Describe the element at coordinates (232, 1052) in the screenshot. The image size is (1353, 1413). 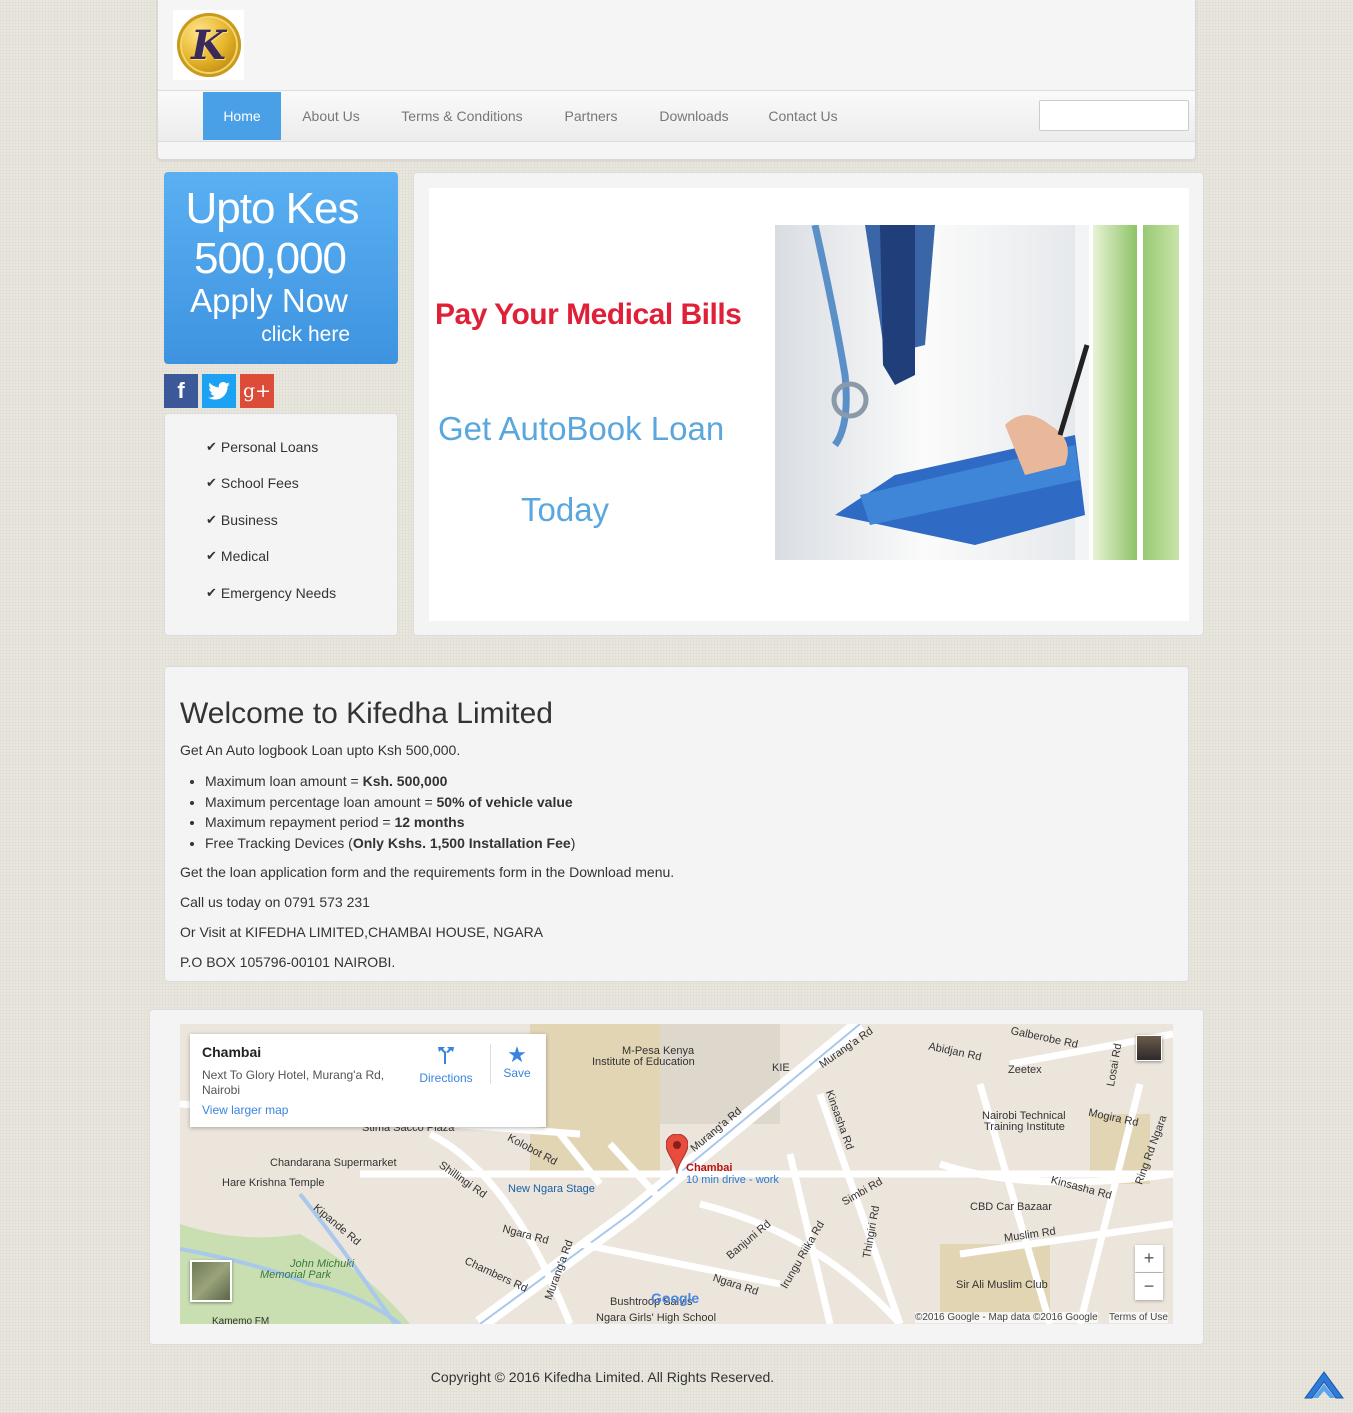
I see `place-name: Chambai` at that location.